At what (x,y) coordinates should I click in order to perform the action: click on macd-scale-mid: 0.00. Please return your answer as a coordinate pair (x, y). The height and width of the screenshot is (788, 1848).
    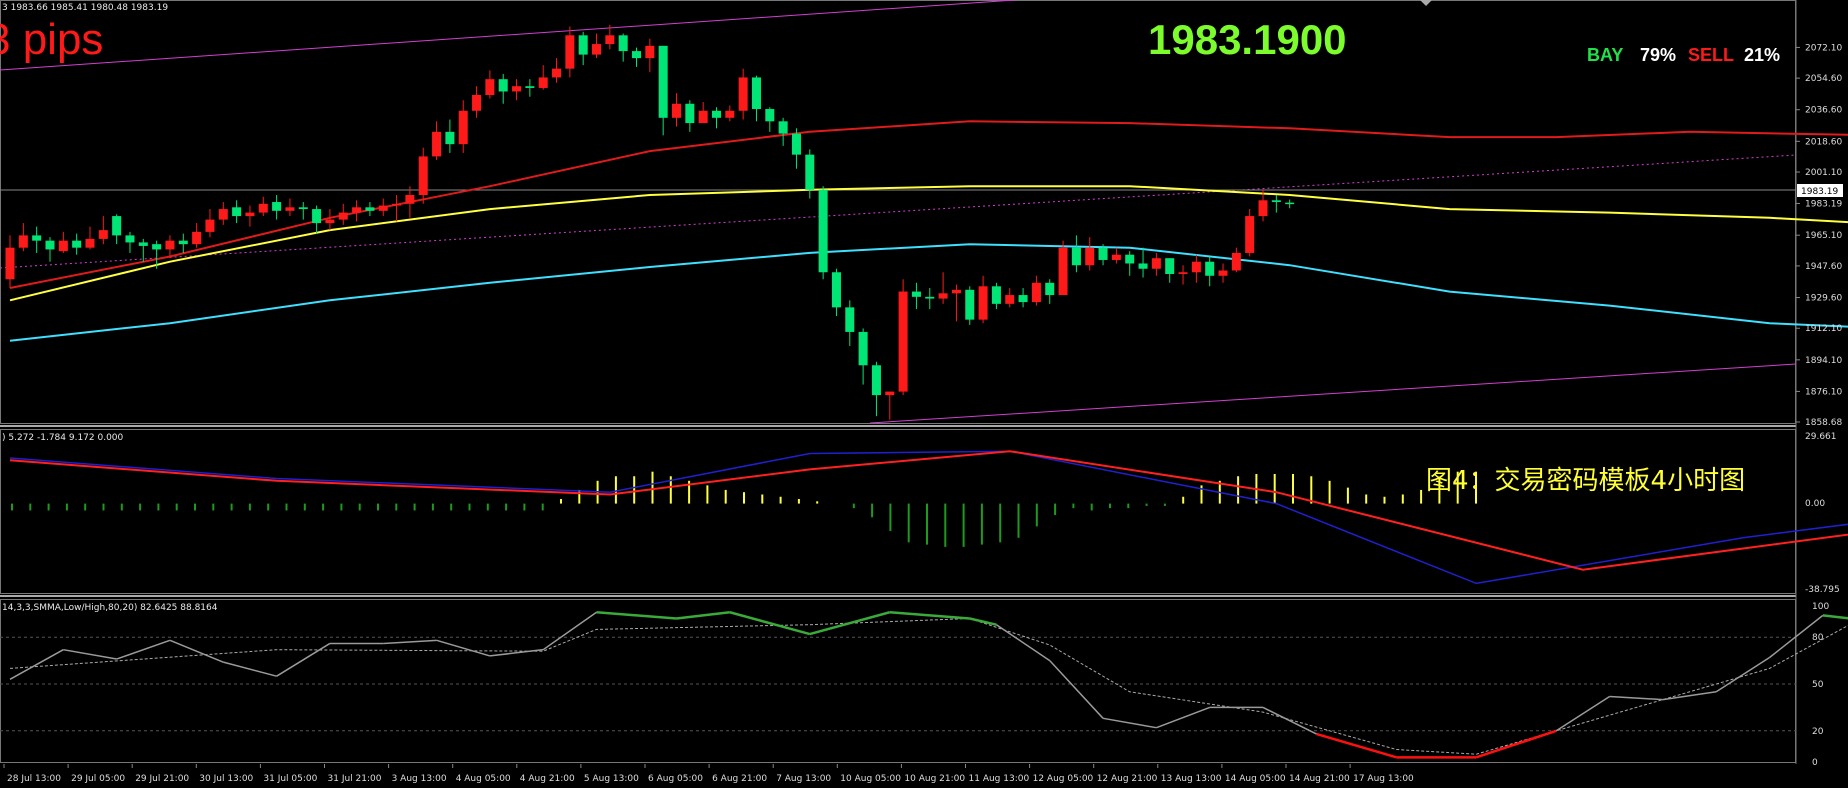
    Looking at the image, I should click on (1815, 504).